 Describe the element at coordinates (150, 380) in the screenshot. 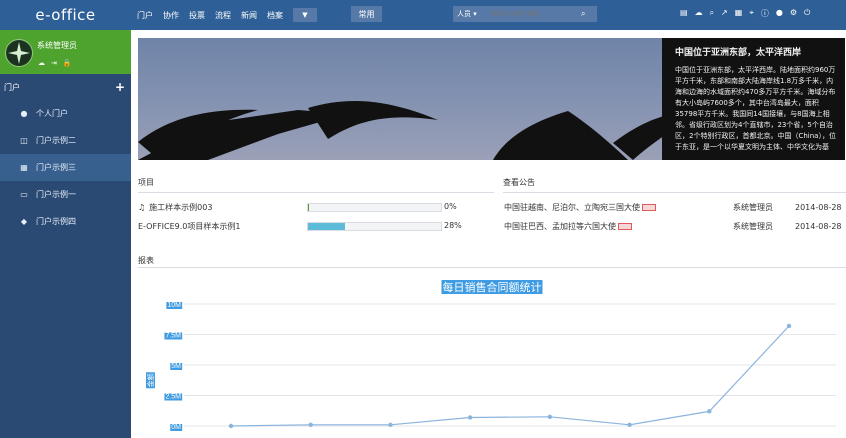

I see `y-axis-label: 金额` at that location.